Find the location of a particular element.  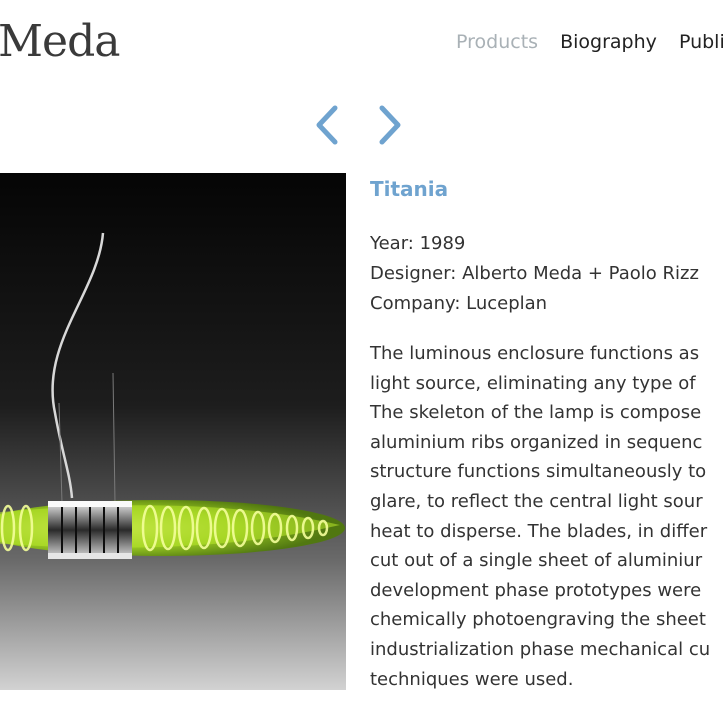

main-nav: Products Biography Publi is located at coordinates (589, 42).